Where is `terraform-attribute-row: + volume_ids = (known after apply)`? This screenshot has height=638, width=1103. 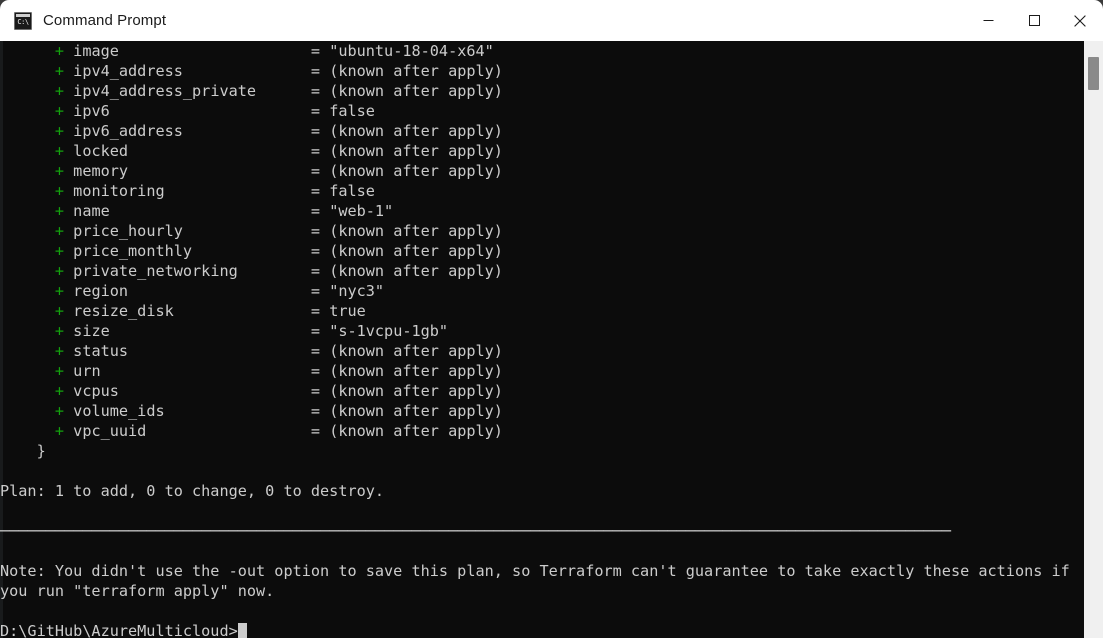
terraform-attribute-row: + volume_ids = (known after apply) is located at coordinates (278, 411).